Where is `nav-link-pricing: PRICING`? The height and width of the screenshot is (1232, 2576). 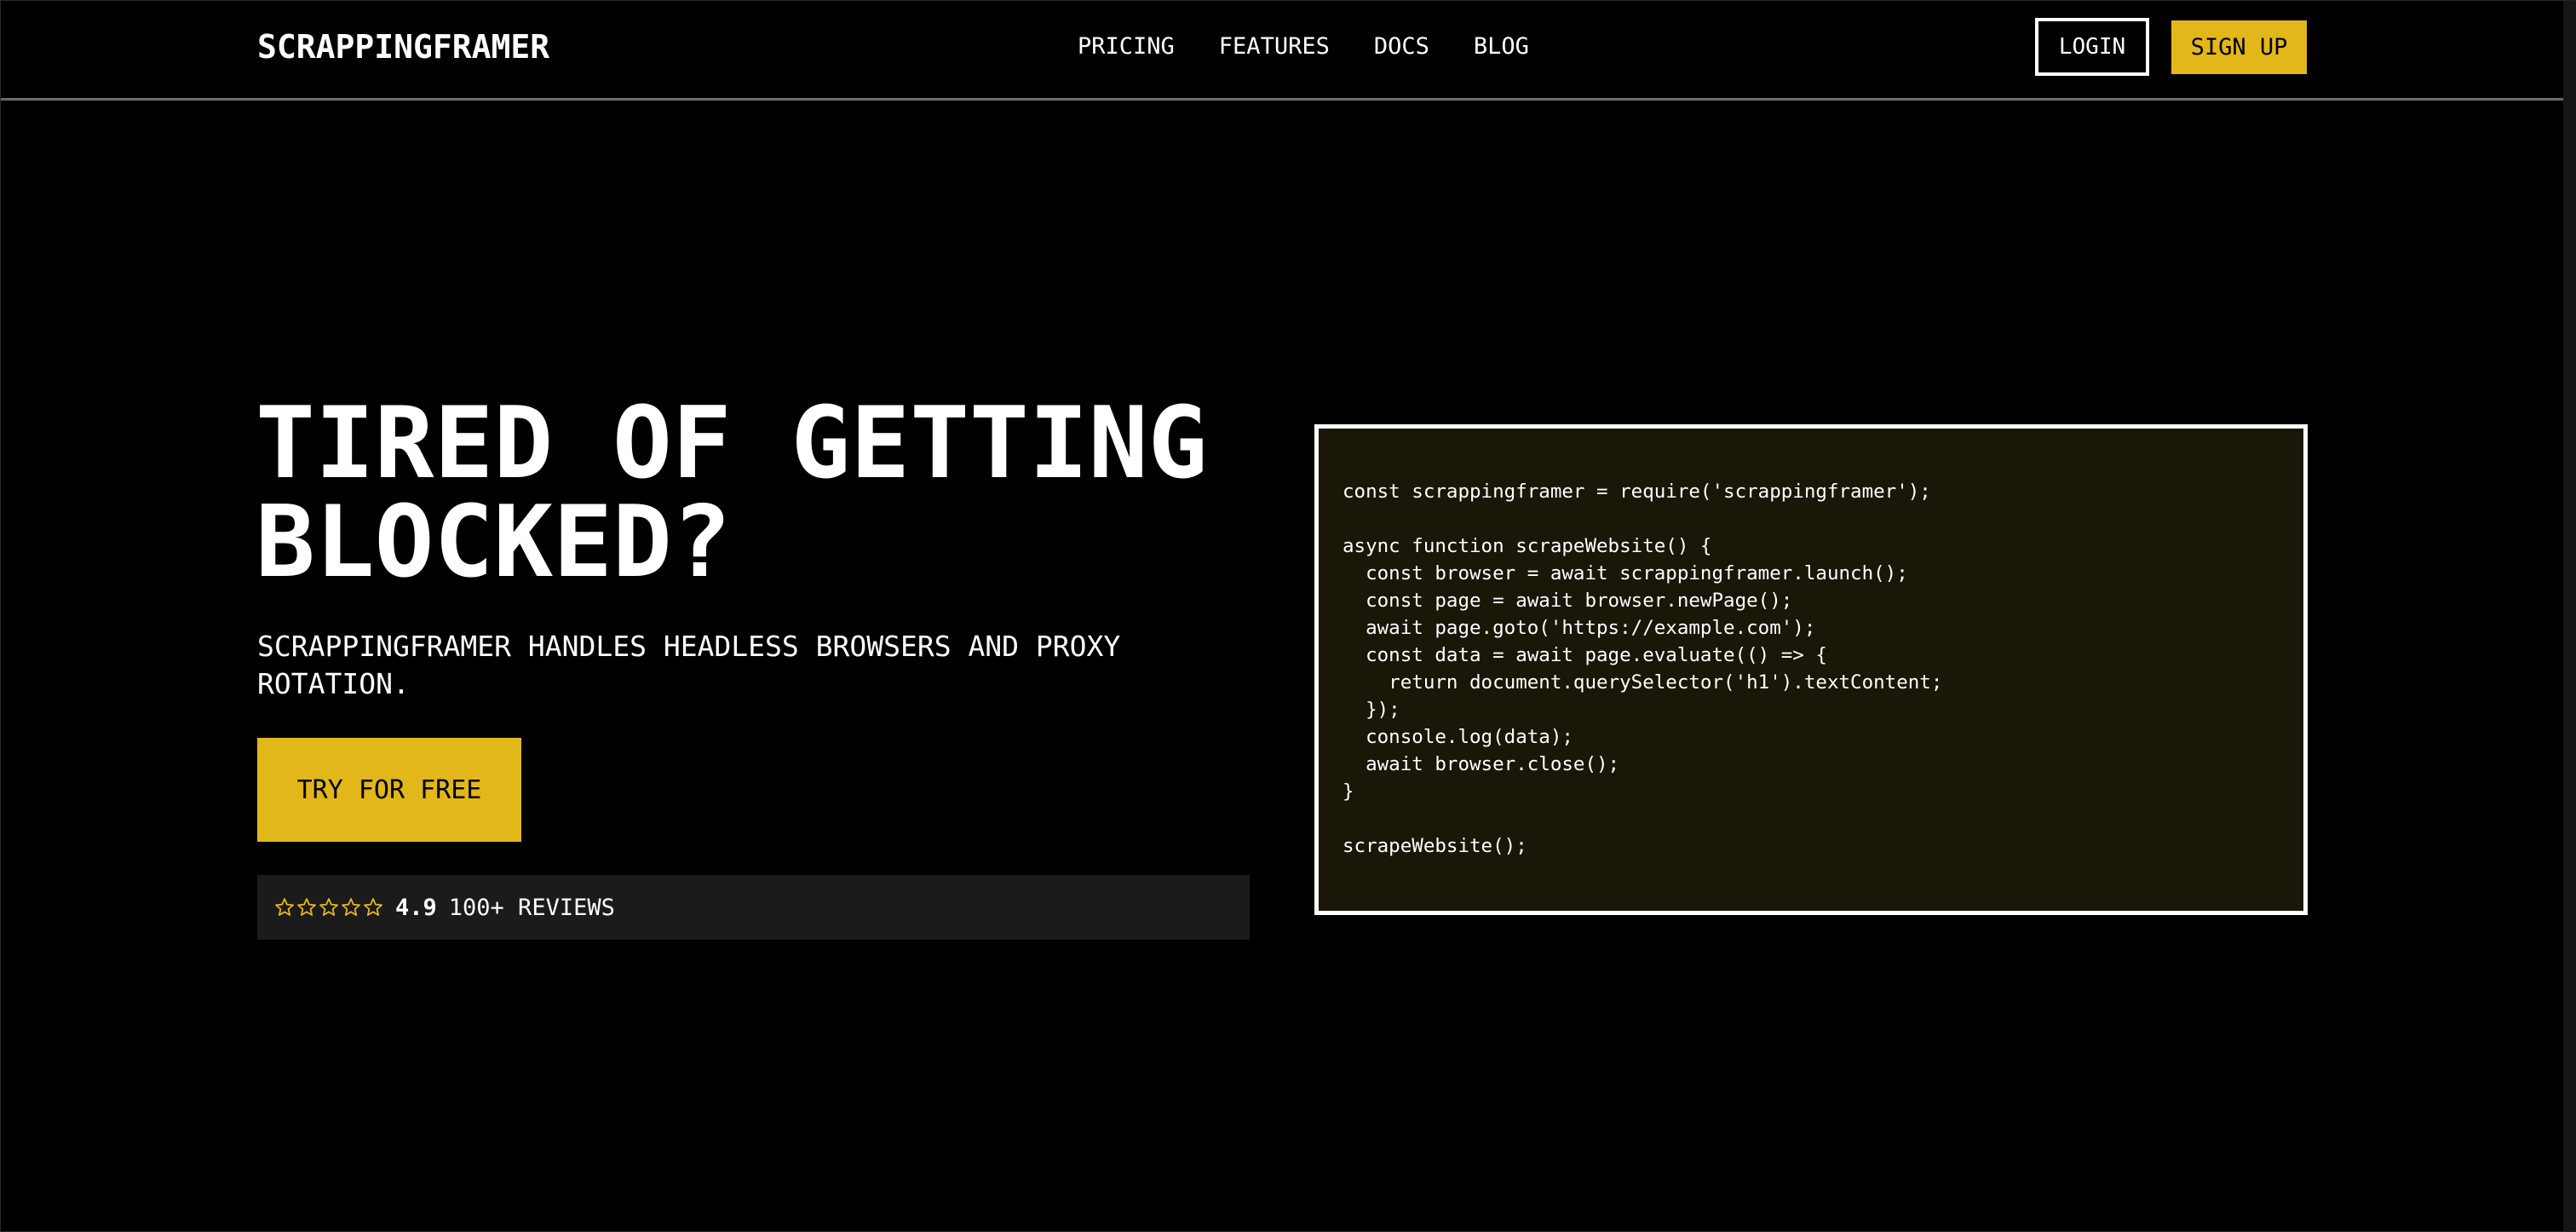
nav-link-pricing: PRICING is located at coordinates (1126, 46).